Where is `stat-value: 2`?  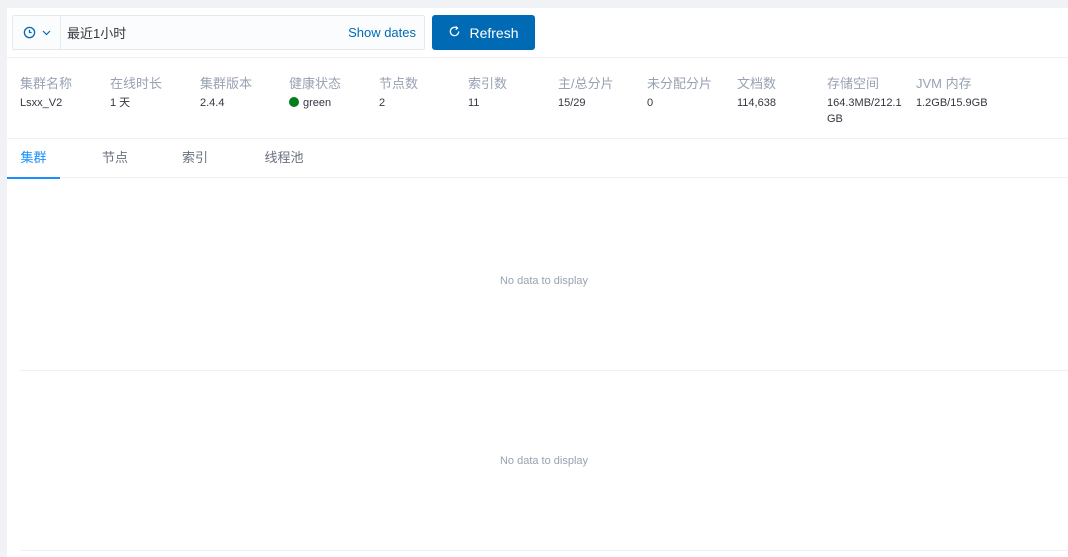
stat-value: 2 is located at coordinates (382, 103).